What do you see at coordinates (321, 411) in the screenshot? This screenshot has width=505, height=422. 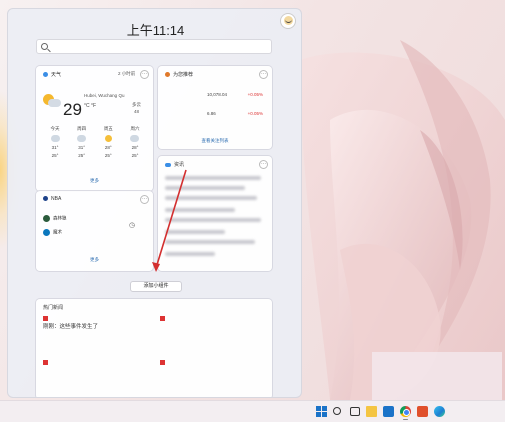 I see `windows-start-icon` at bounding box center [321, 411].